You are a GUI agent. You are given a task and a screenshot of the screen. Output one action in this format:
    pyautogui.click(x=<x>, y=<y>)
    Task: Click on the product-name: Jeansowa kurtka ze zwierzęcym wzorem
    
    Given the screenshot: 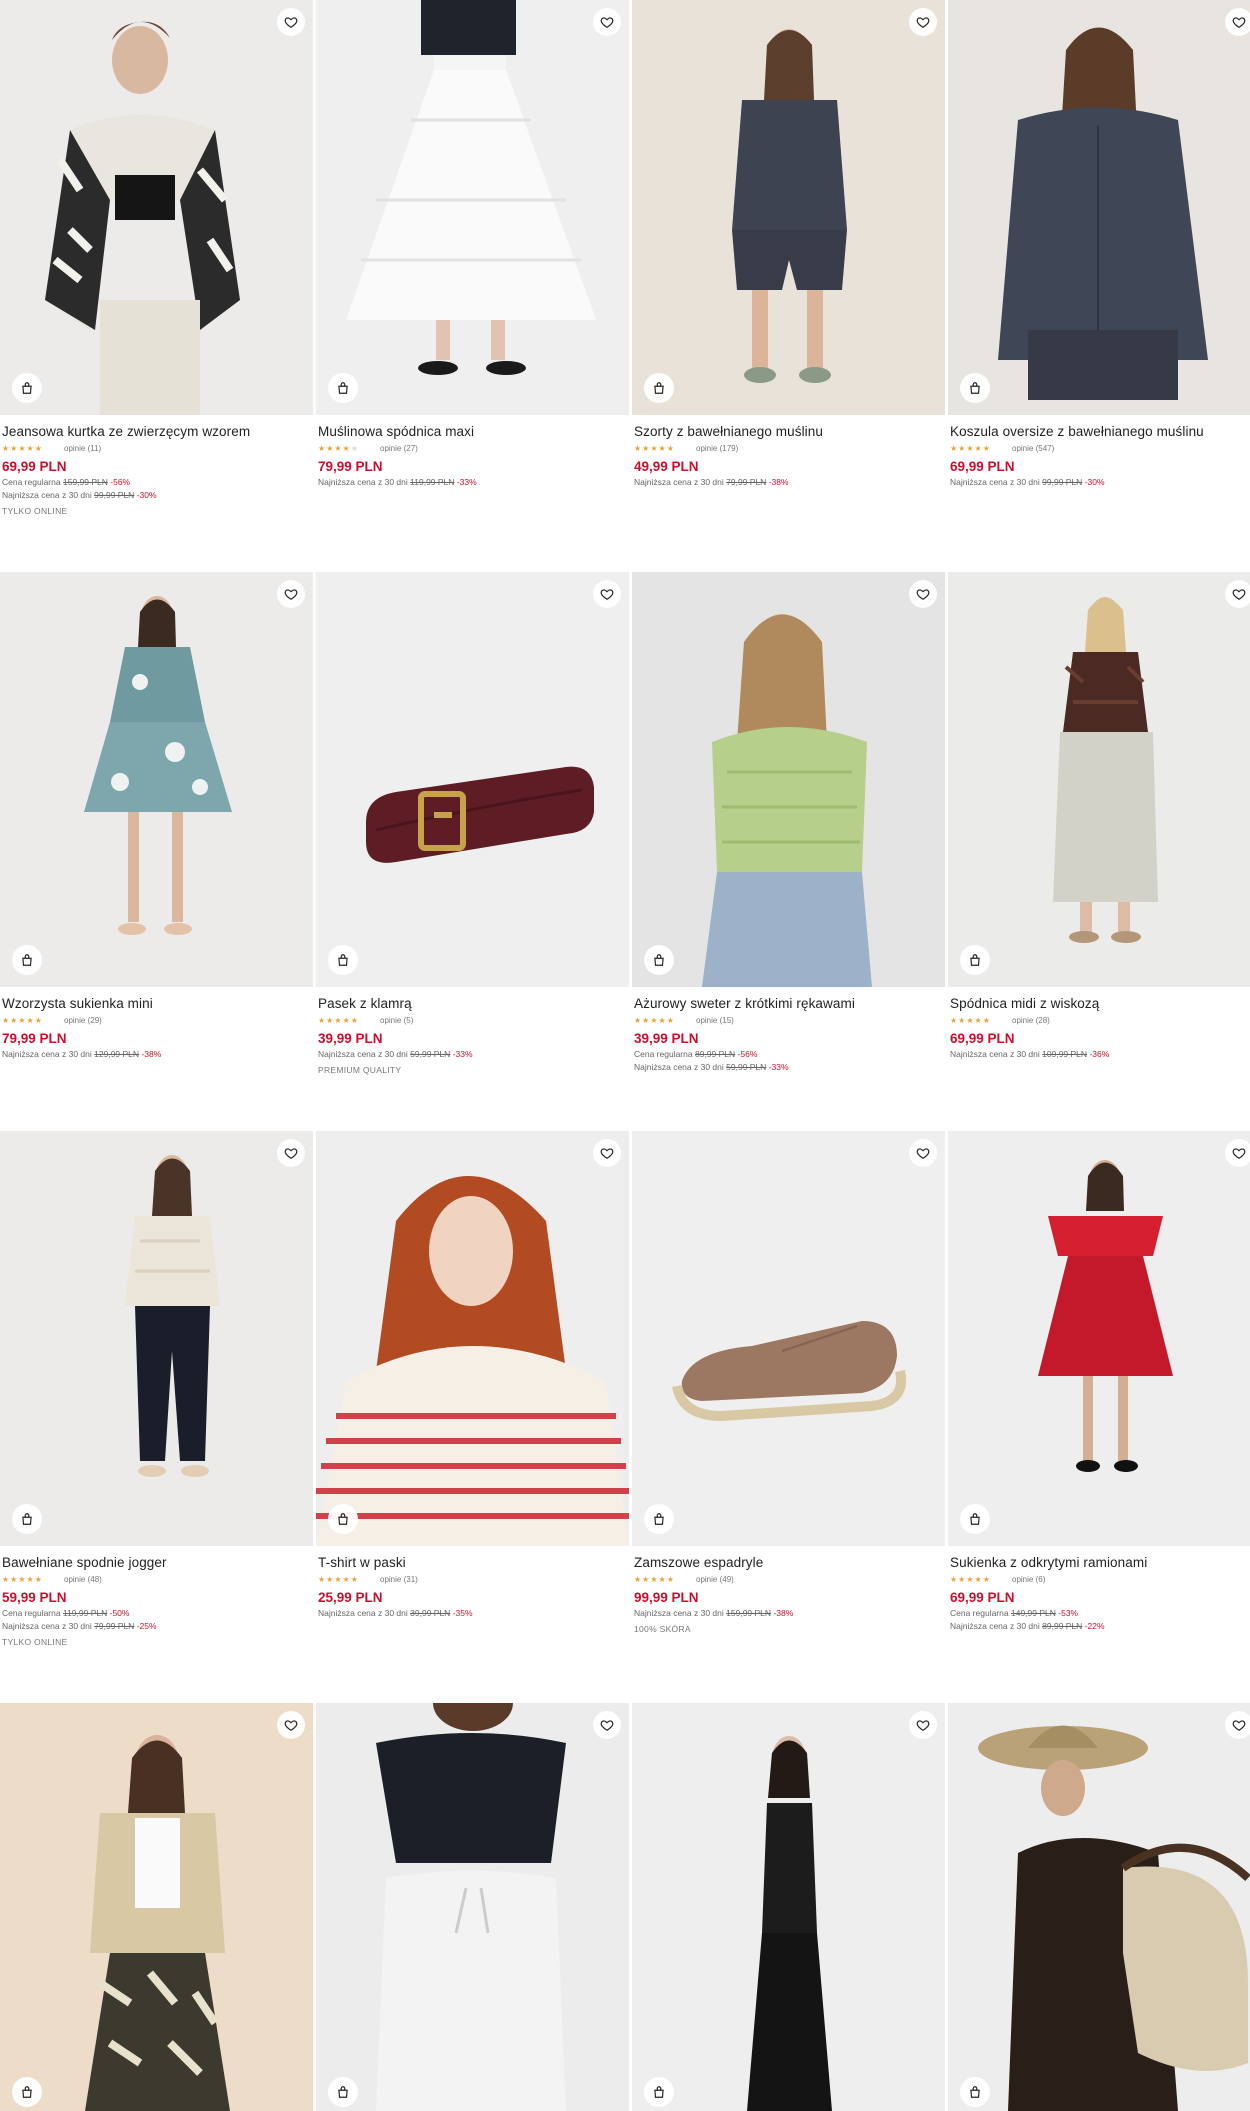 What is the action you would take?
    pyautogui.click(x=156, y=431)
    